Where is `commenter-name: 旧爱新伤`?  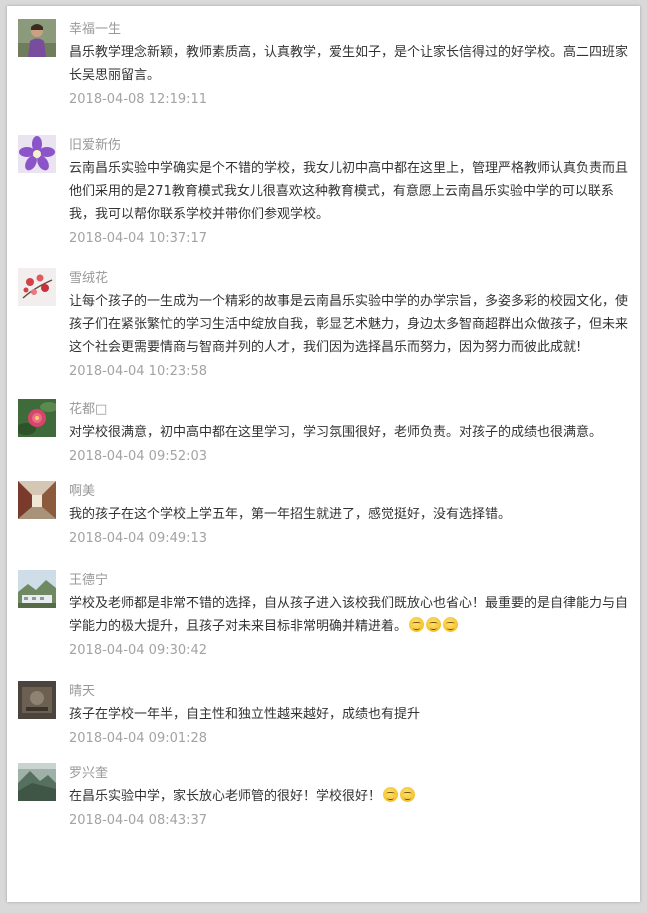
commenter-name: 旧爱新伤 is located at coordinates (95, 145).